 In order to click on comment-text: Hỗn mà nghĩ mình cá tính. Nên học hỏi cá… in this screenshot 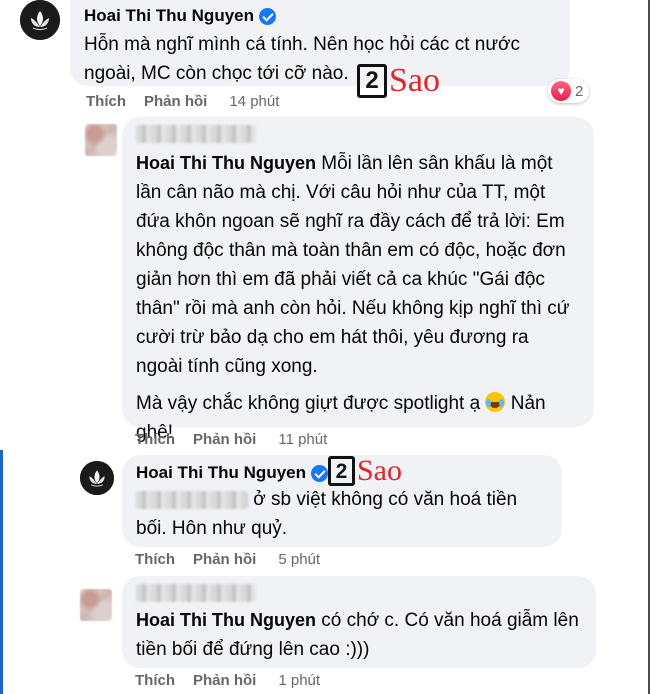, I will do `click(302, 59)`.